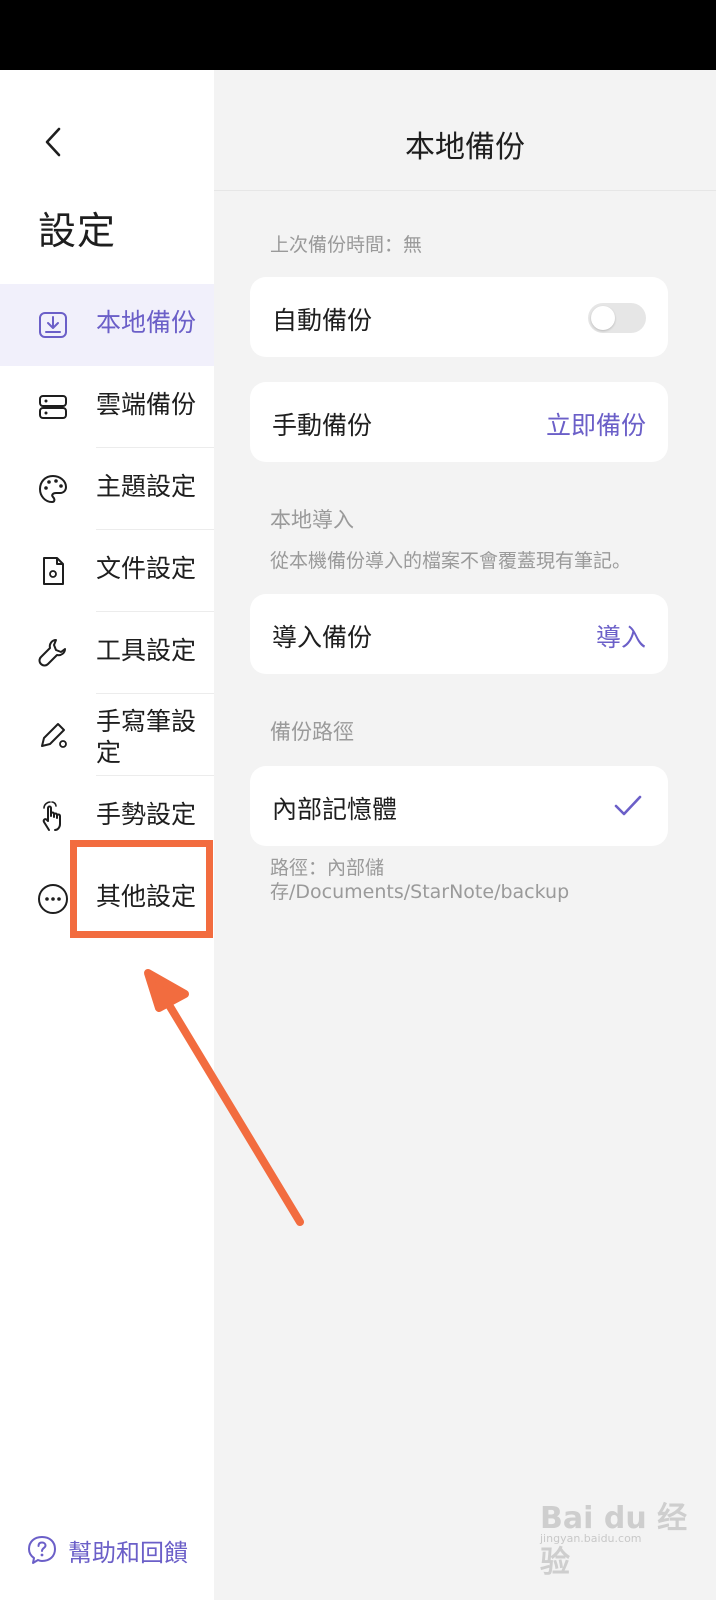  Describe the element at coordinates (146, 568) in the screenshot. I see `sidebar-item-label: 文件設定` at that location.